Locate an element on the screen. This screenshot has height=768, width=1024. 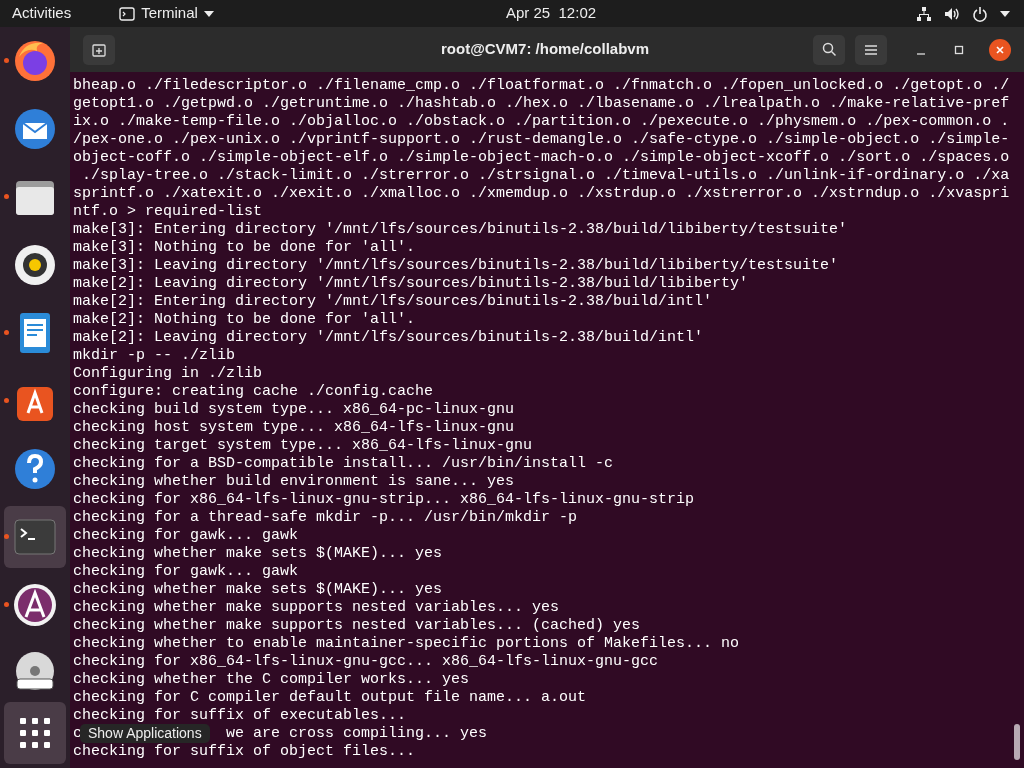
new-tab-icon is located at coordinates (99, 49).